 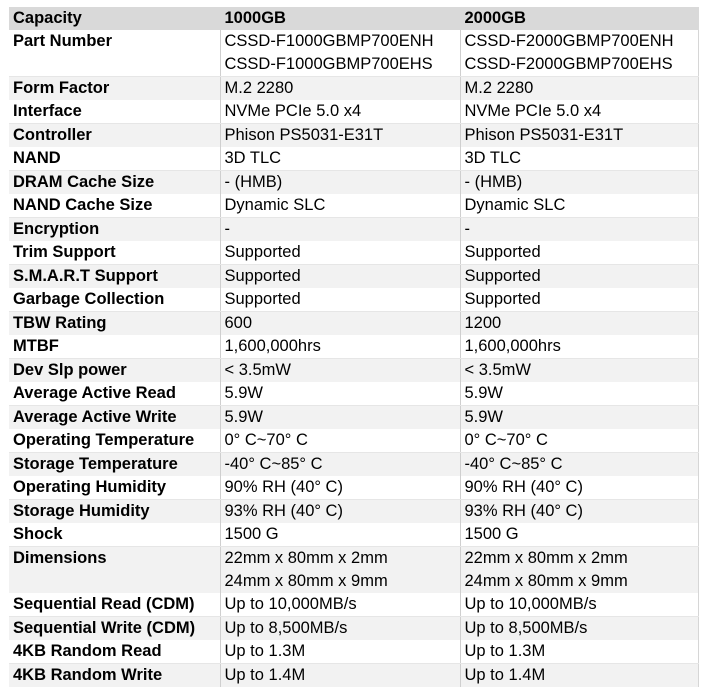 What do you see at coordinates (580, 581) in the screenshot?
I see `spec-value-line: 24mm x 80mm x 9mm` at bounding box center [580, 581].